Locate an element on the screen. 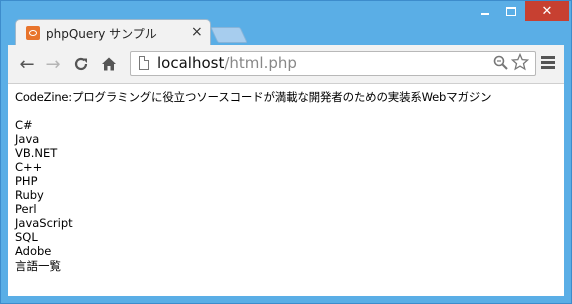 The image size is (572, 304). star-icon is located at coordinates (520, 64).